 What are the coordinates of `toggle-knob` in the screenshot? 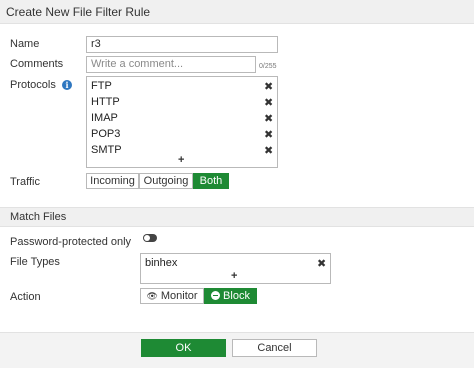 It's located at (147, 238).